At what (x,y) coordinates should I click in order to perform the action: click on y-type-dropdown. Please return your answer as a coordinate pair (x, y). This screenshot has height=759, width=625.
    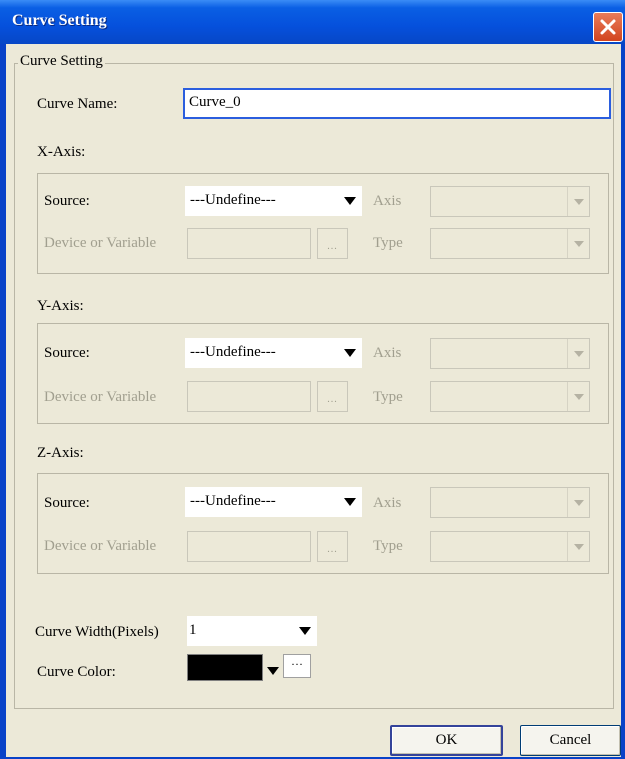
    Looking at the image, I should click on (510, 396).